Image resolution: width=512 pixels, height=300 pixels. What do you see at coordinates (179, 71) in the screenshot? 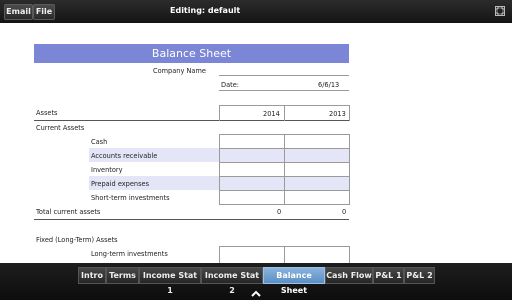
I see `company-name-label: Company Name` at bounding box center [179, 71].